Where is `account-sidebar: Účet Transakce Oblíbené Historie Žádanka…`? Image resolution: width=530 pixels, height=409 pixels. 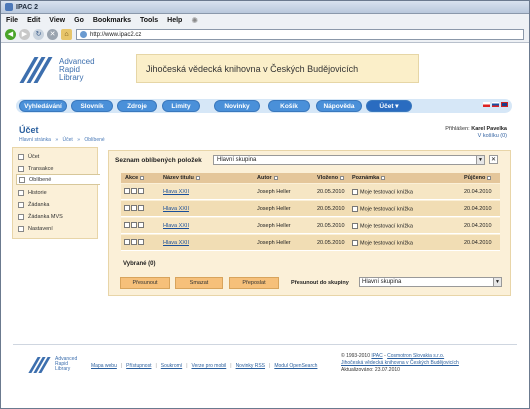
account-sidebar: Účet Transakce Oblíbené Historie Žádanka… is located at coordinates (56, 193).